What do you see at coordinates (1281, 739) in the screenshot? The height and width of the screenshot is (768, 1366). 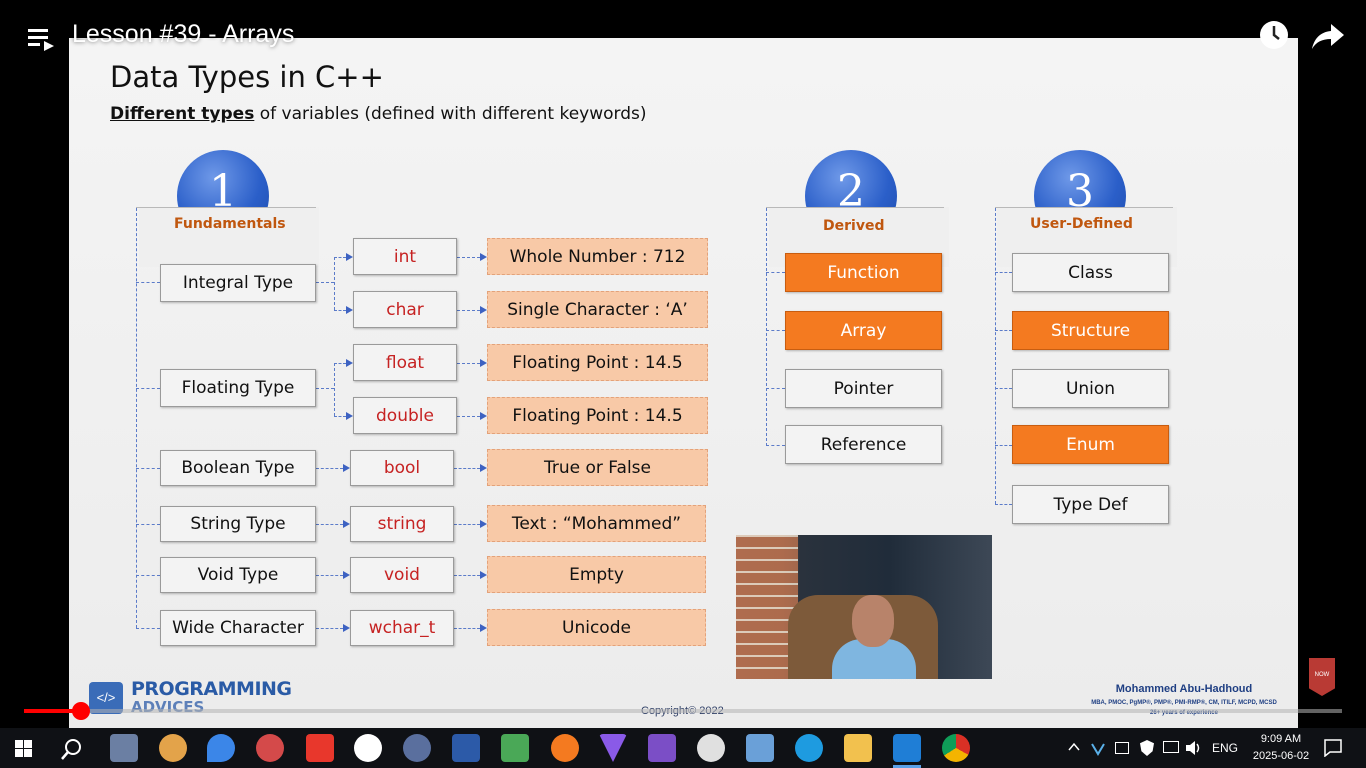 I see `clock-time: 9:09 AM` at bounding box center [1281, 739].